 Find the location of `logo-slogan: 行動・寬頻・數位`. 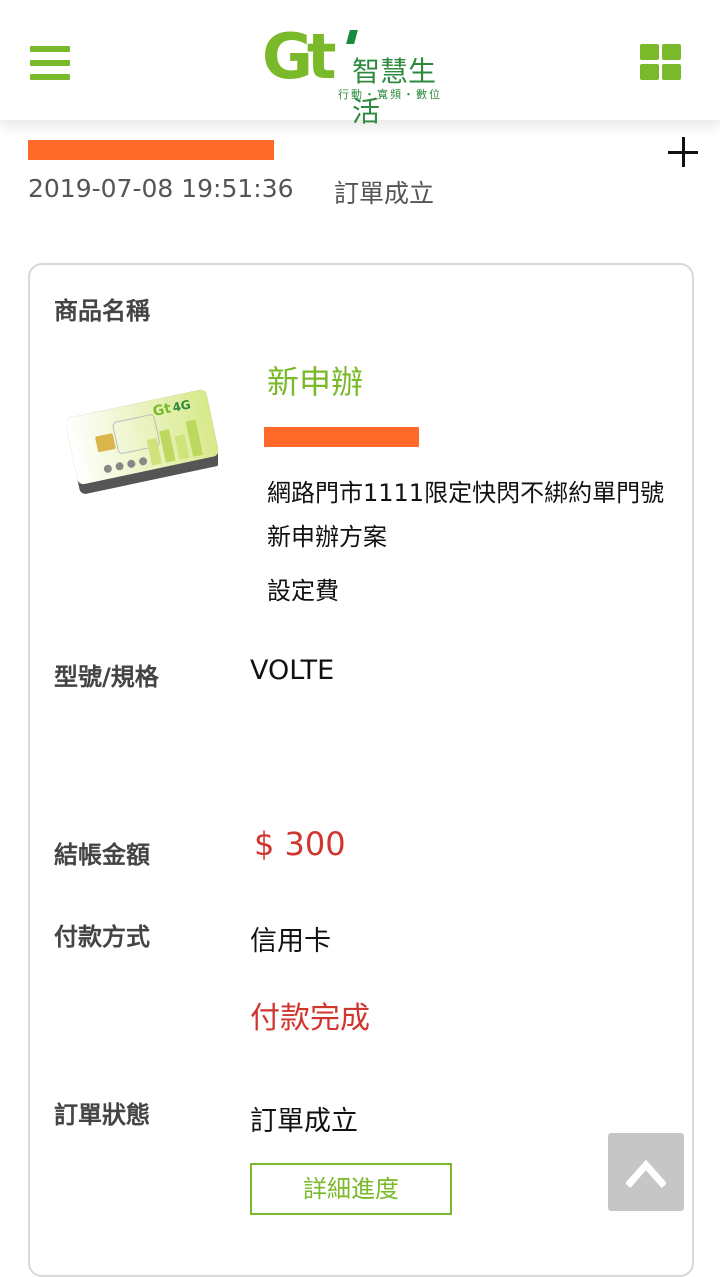

logo-slogan: 行動・寬頻・數位 is located at coordinates (390, 94).